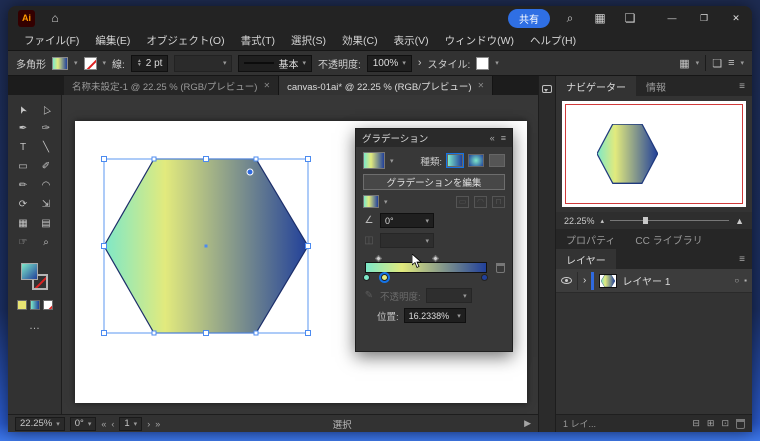 This screenshot has width=760, height=441. Describe the element at coordinates (46, 185) in the screenshot. I see `shaper-tool: ◠` at that location.